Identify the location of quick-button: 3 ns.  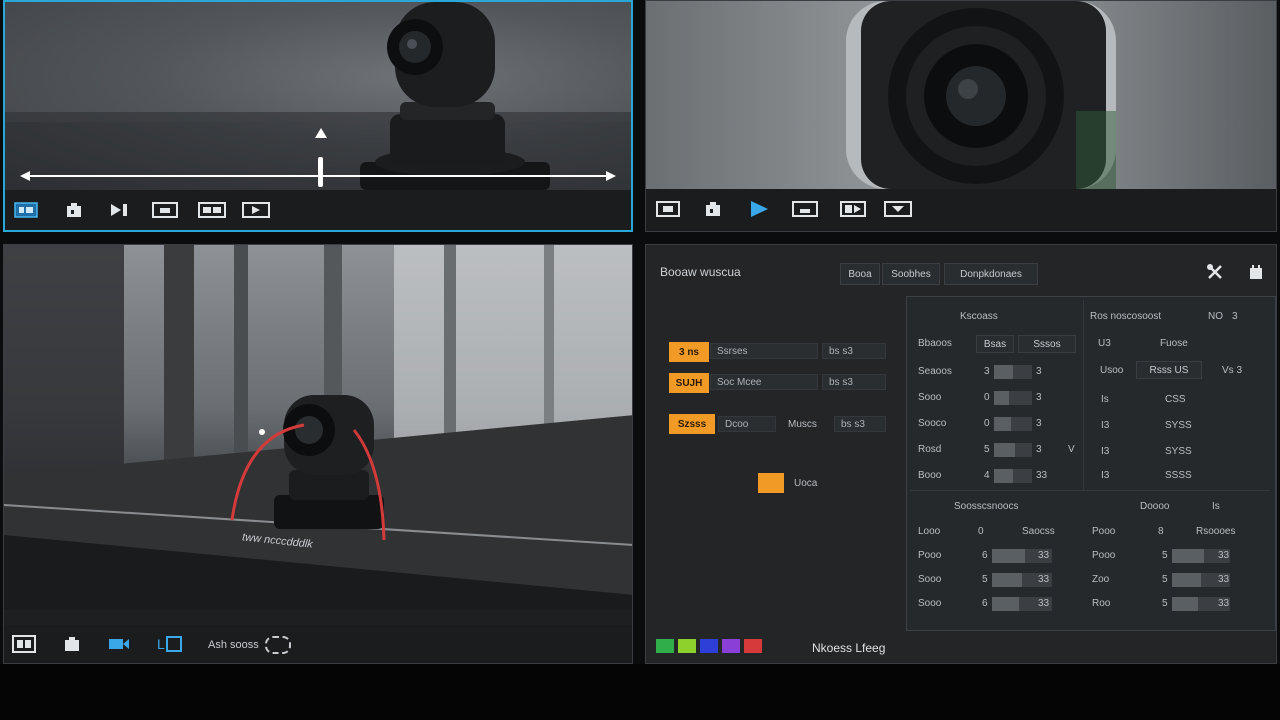
(689, 352).